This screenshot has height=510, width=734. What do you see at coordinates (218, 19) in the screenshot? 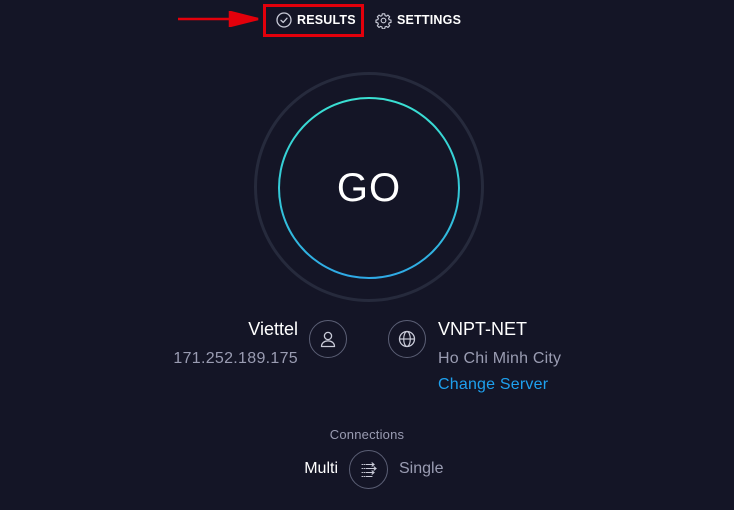
I see `annotation-arrow-icon` at bounding box center [218, 19].